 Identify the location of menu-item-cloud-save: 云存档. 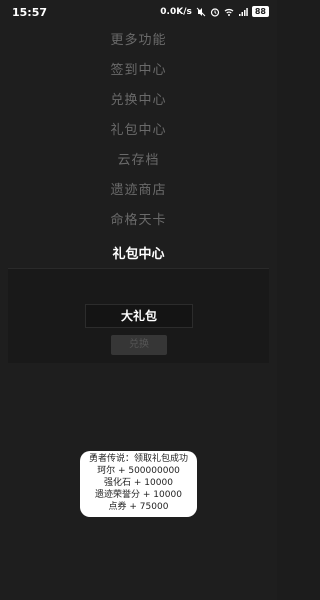
(138, 161).